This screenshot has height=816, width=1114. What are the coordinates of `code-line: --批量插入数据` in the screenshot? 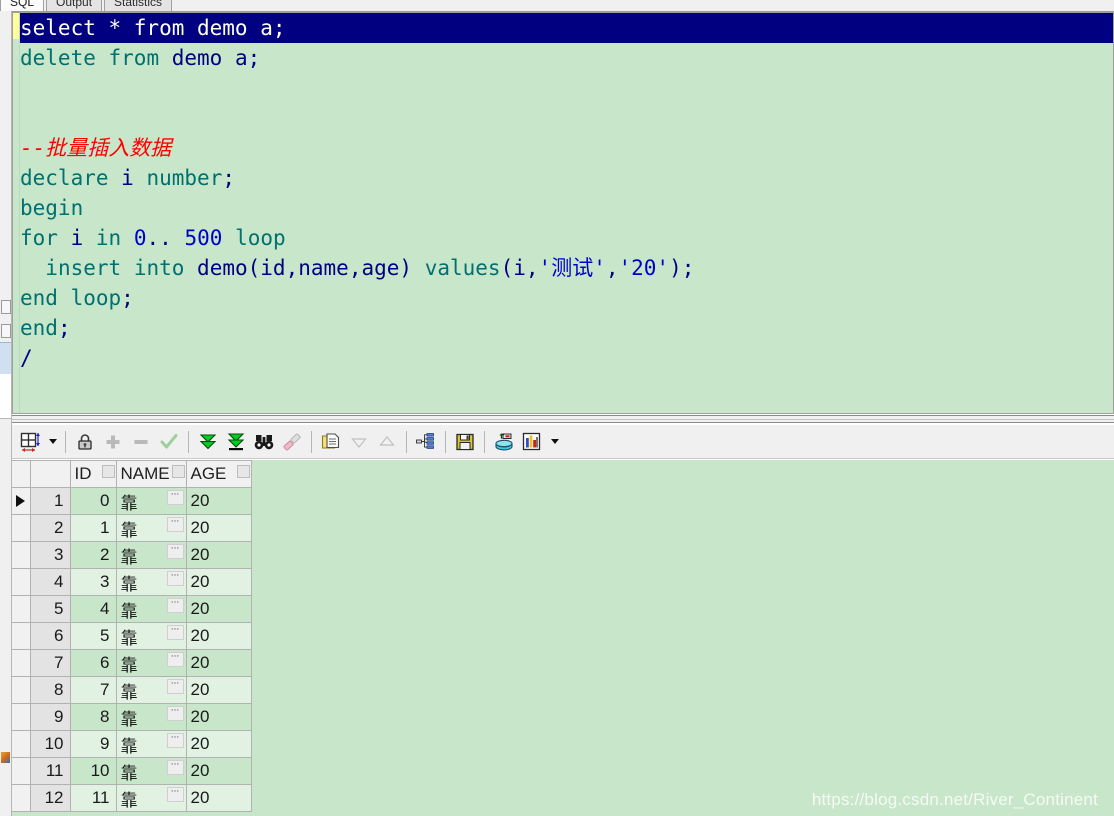 It's located at (566, 148).